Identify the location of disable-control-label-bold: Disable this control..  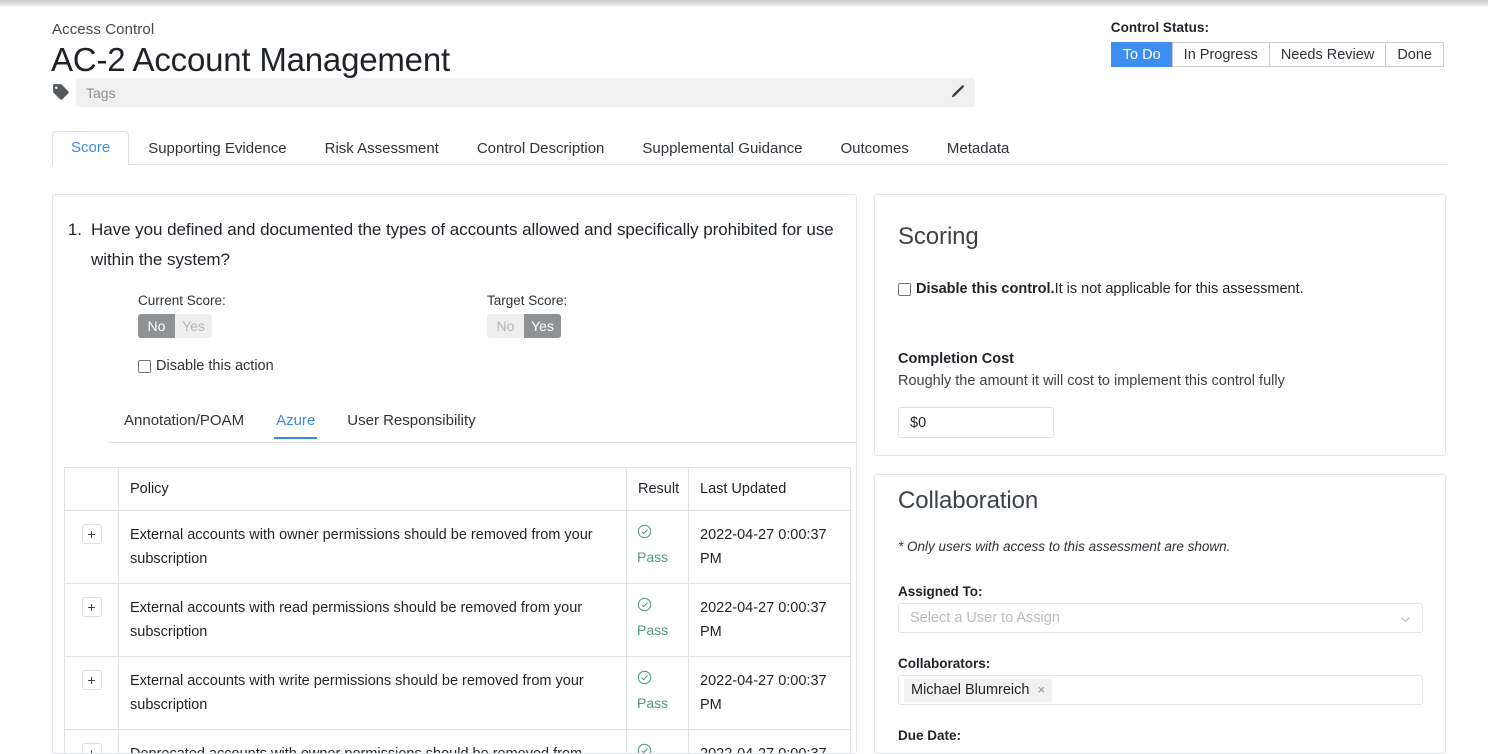
(985, 289).